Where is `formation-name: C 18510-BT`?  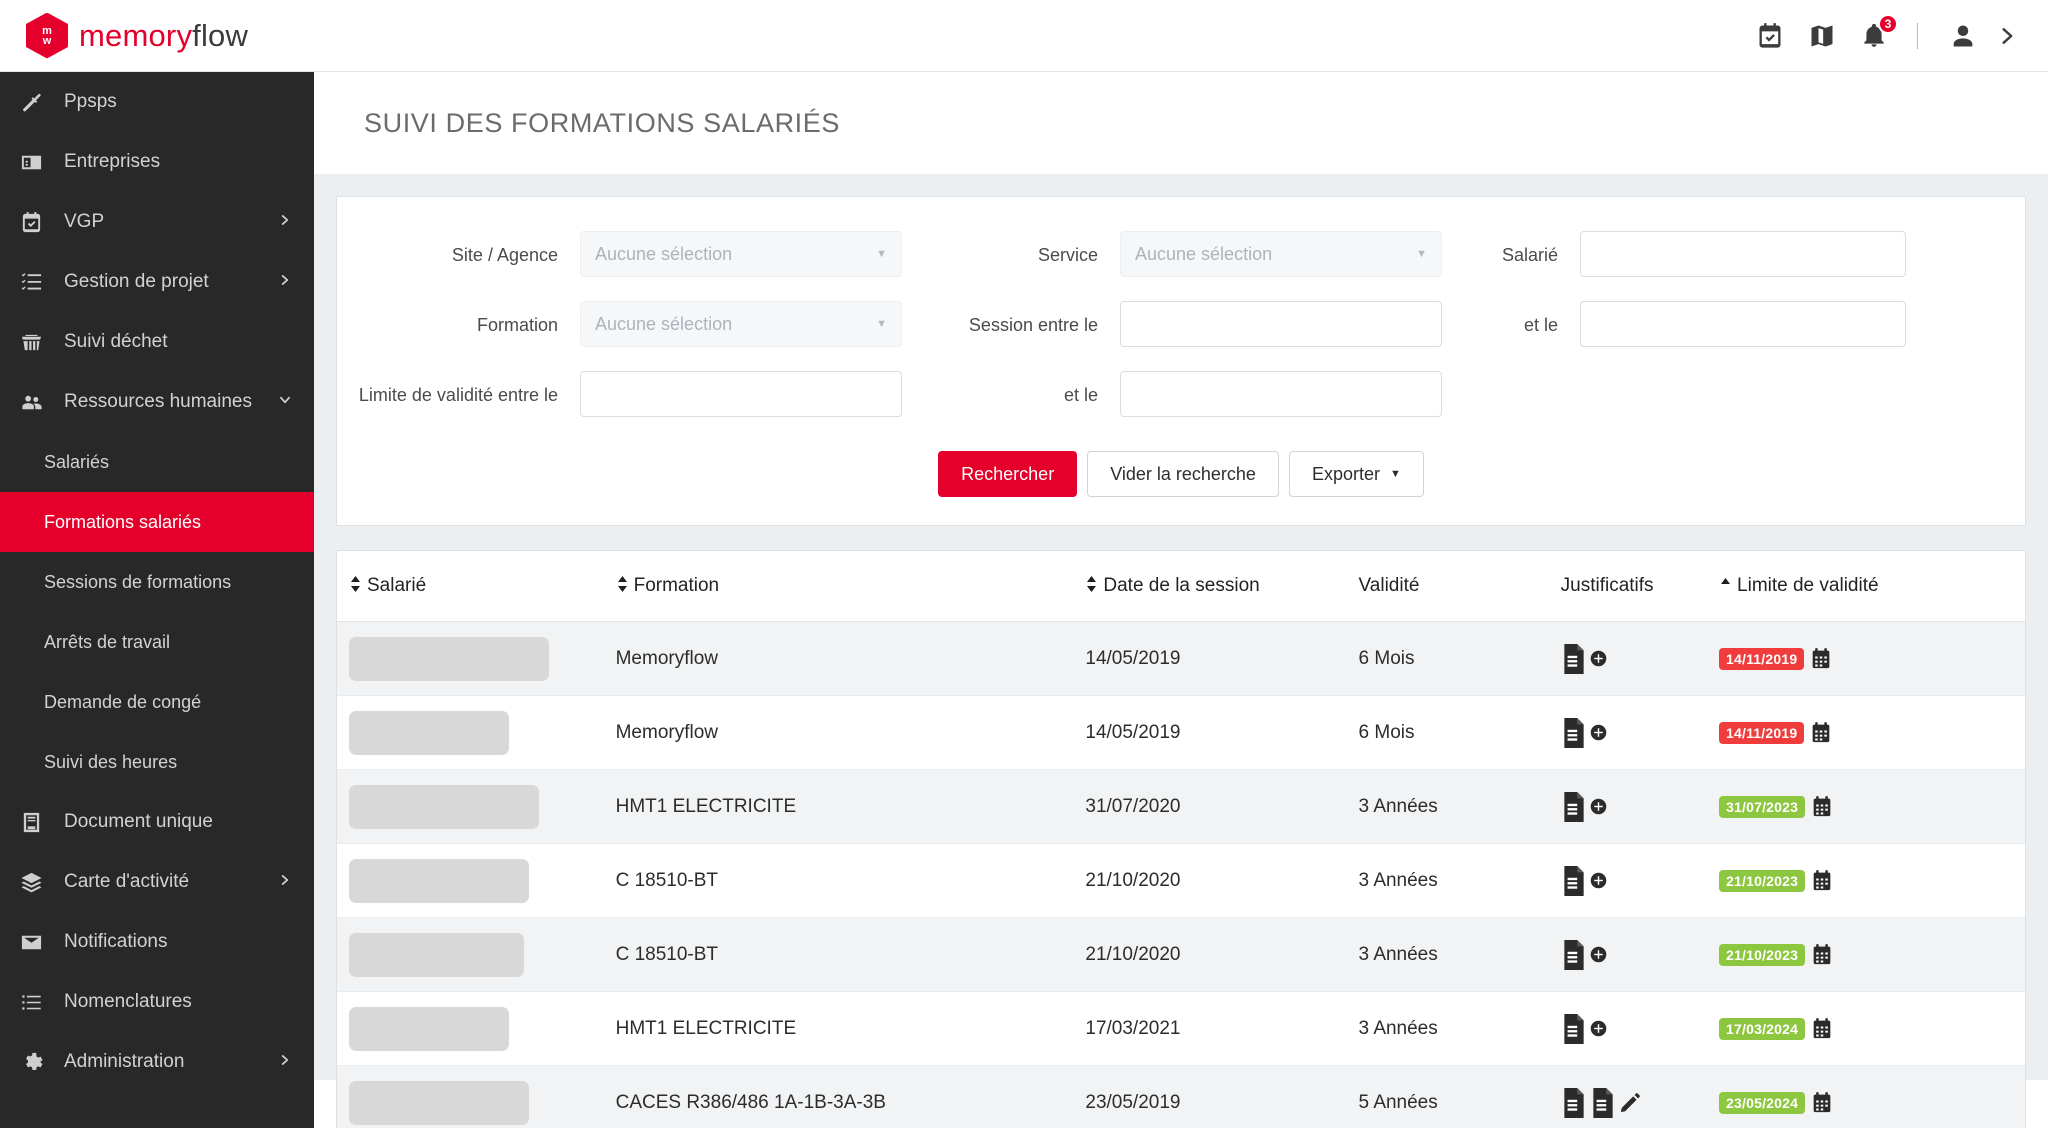
formation-name: C 18510-BT is located at coordinates (667, 880).